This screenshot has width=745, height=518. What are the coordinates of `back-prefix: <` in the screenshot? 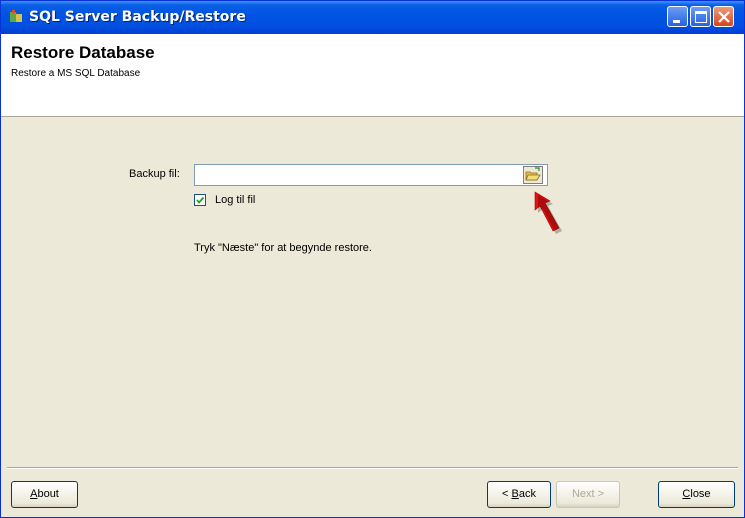 It's located at (507, 494).